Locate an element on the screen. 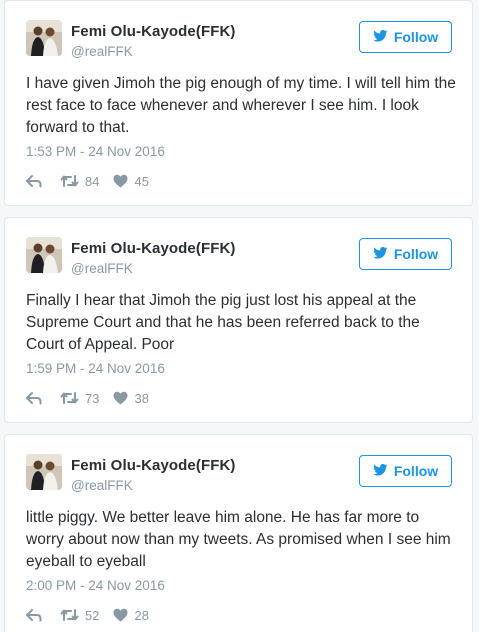 The width and height of the screenshot is (479, 632). tweet-timestamp: 1:53 PM - 24 Nov 2016 is located at coordinates (95, 151).